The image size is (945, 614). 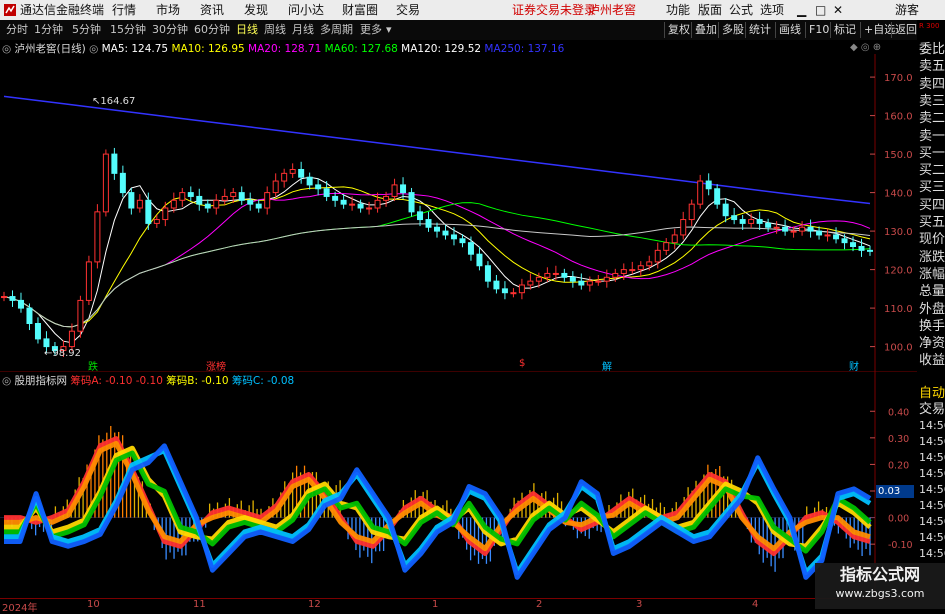 I want to click on ind-settings-icon: ◎, so click(x=6, y=381).